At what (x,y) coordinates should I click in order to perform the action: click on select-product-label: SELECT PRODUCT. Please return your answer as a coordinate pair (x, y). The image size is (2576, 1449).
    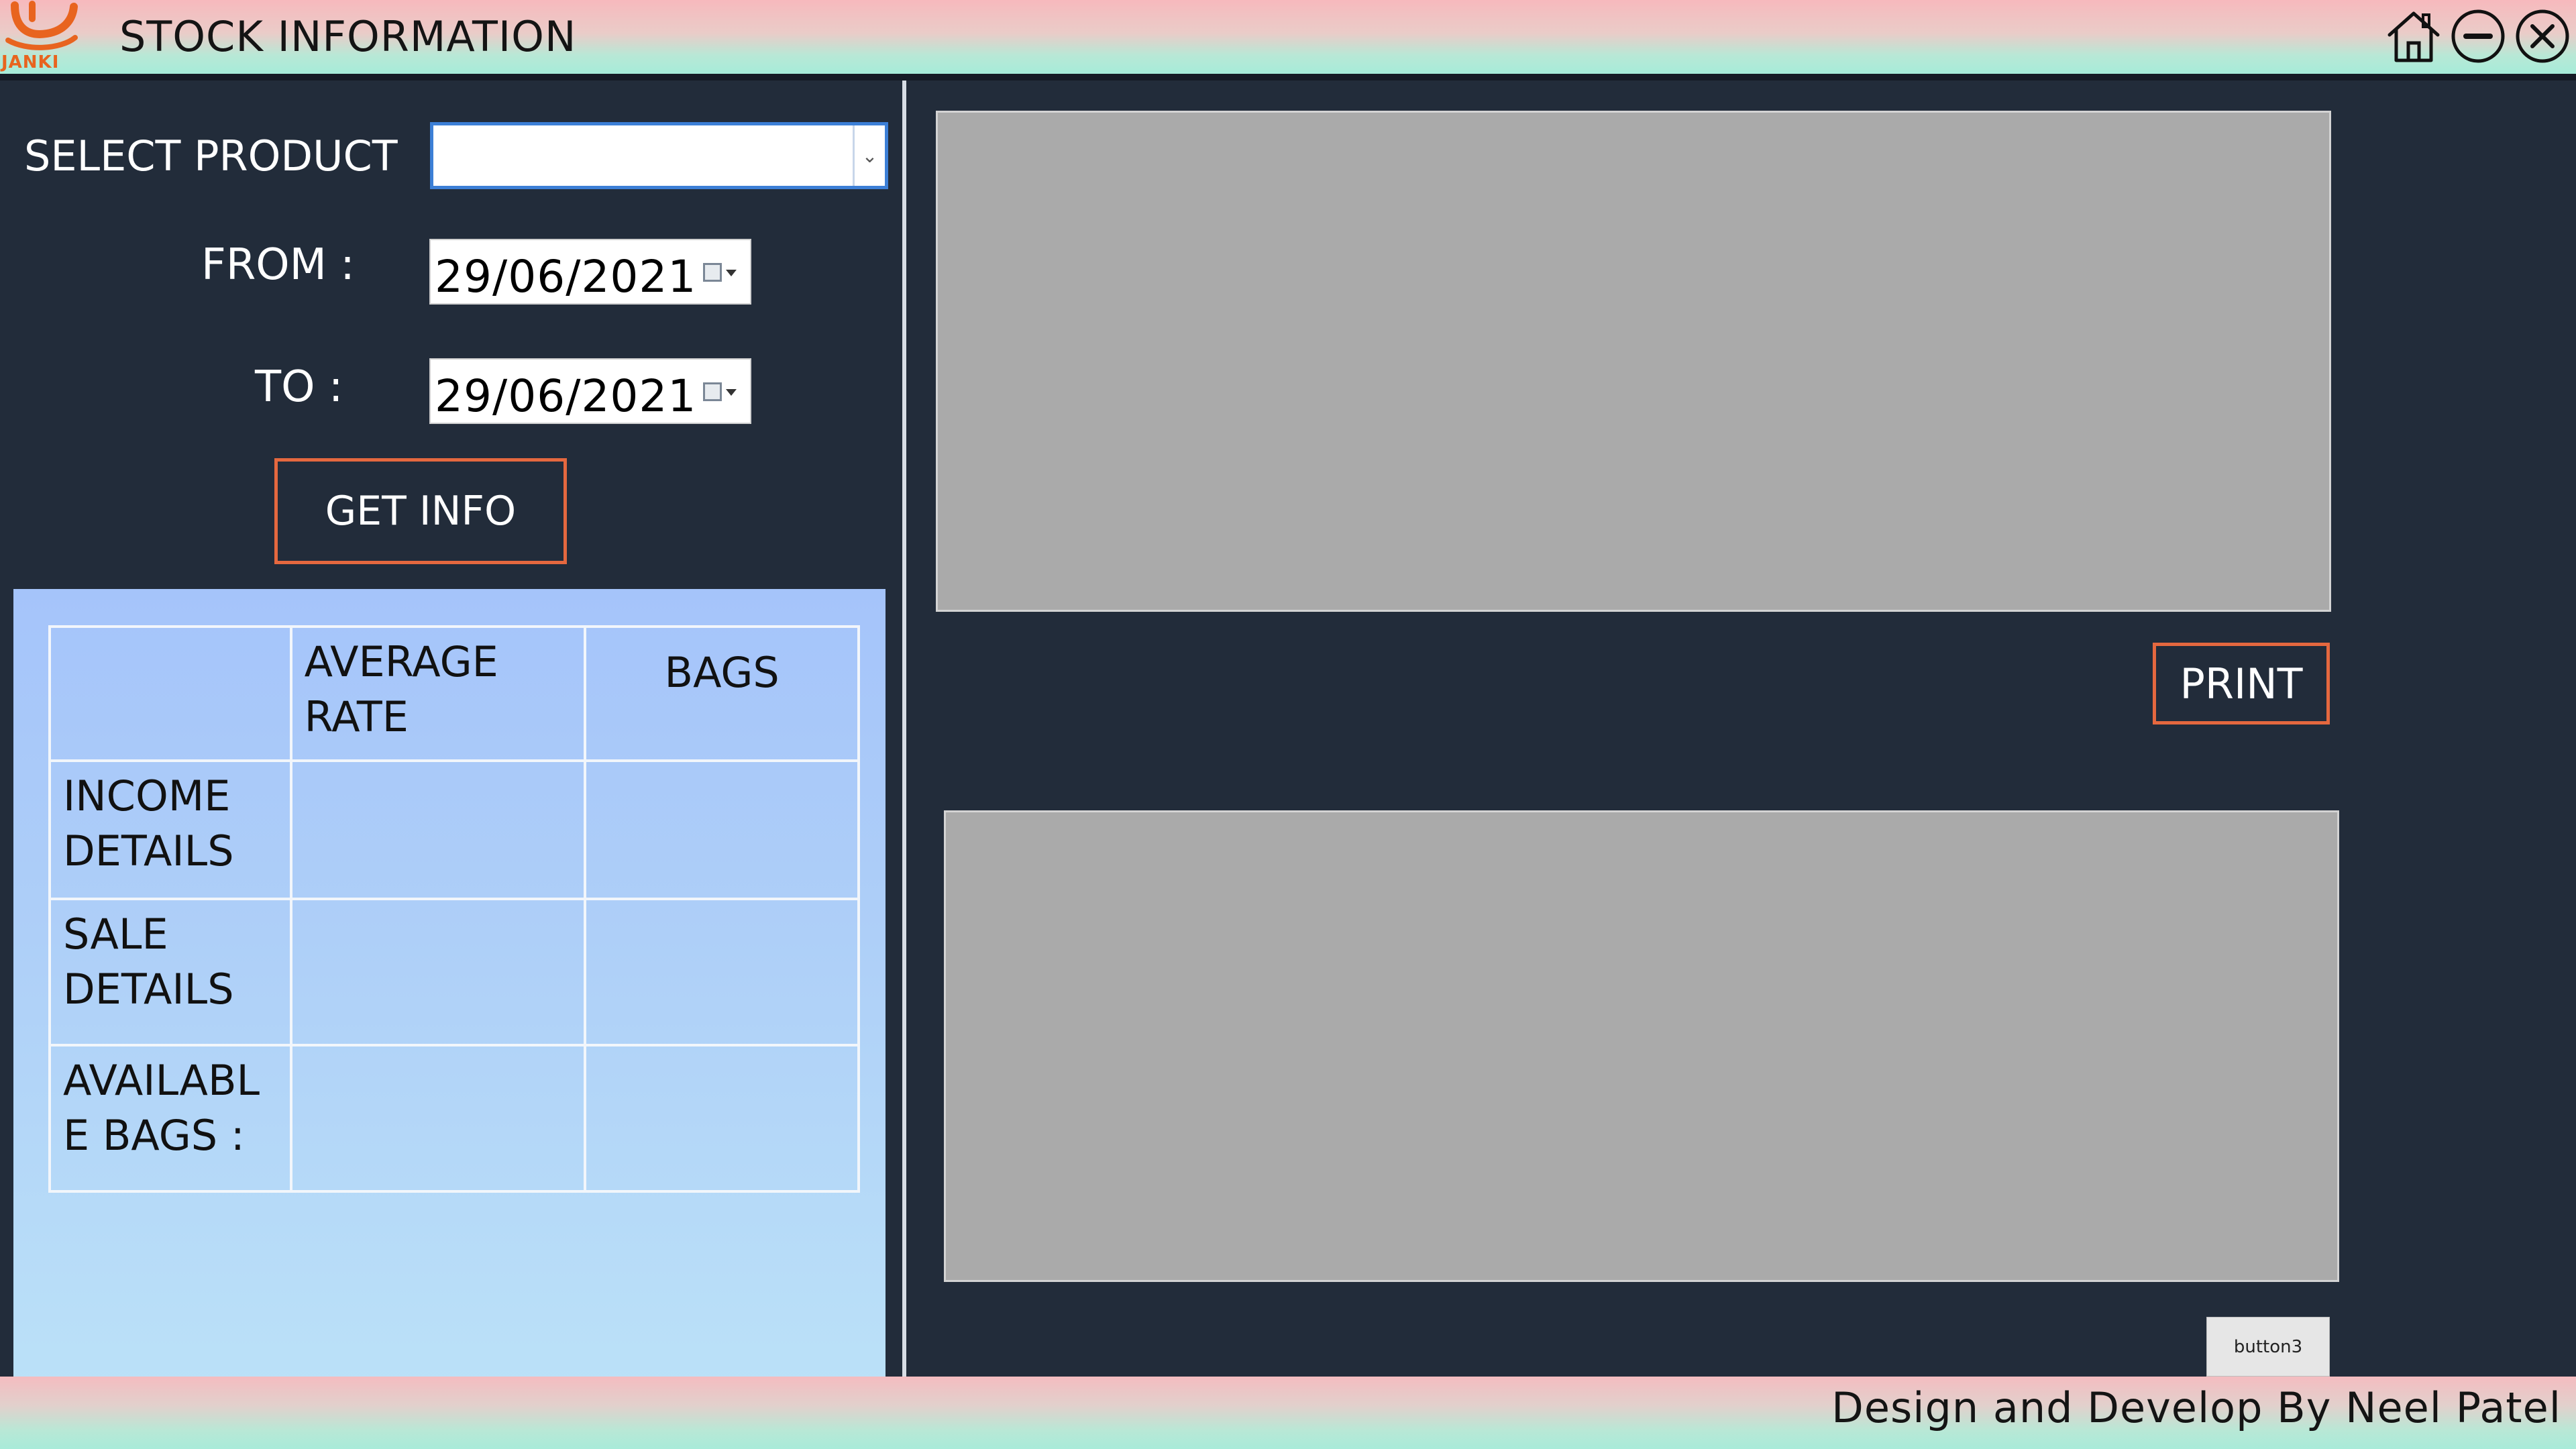
    Looking at the image, I should click on (211, 155).